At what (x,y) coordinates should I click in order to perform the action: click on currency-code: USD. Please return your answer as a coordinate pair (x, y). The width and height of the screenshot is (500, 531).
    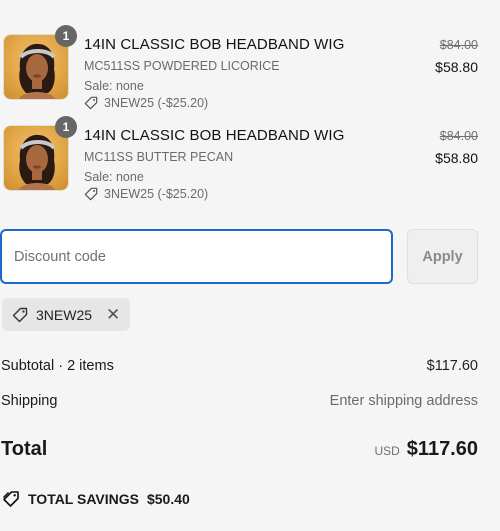
    Looking at the image, I should click on (387, 451).